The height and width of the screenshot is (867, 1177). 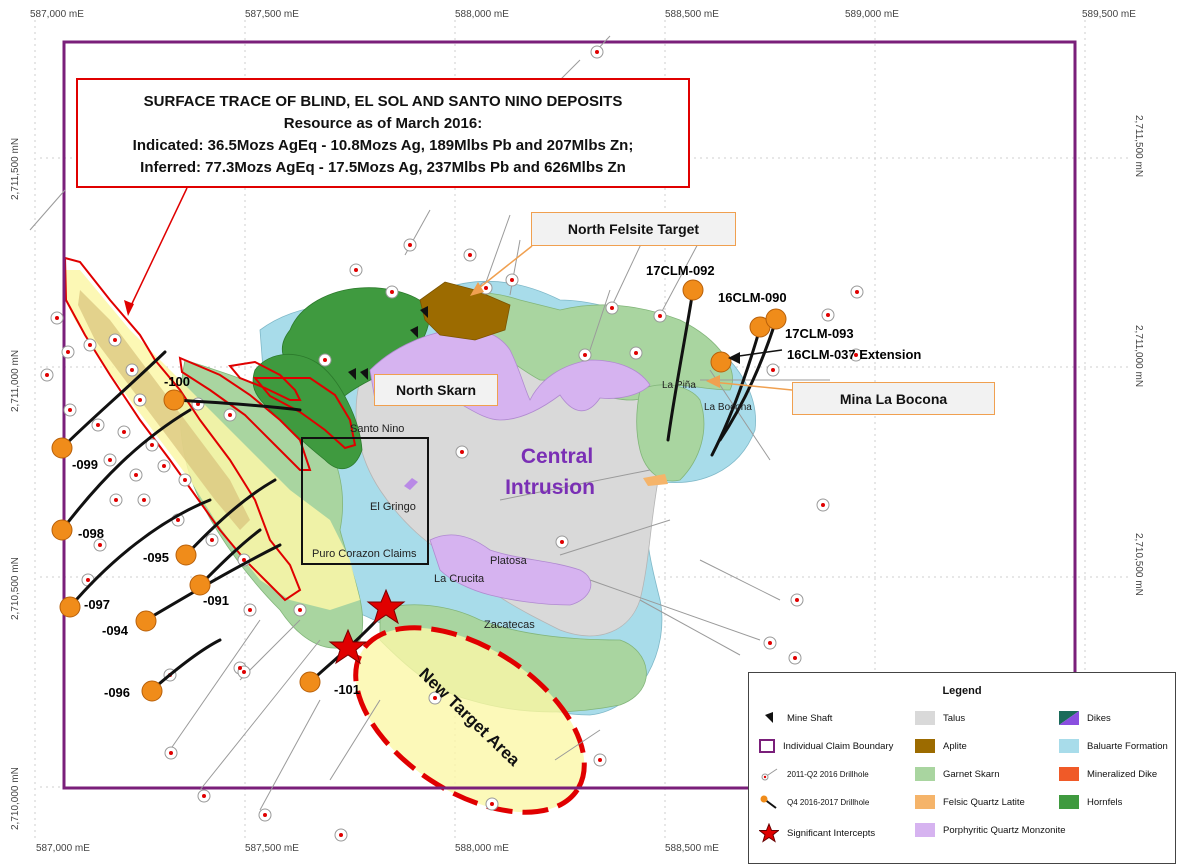 I want to click on coord-bottom-e-1: 587,500 mE, so click(x=272, y=848).